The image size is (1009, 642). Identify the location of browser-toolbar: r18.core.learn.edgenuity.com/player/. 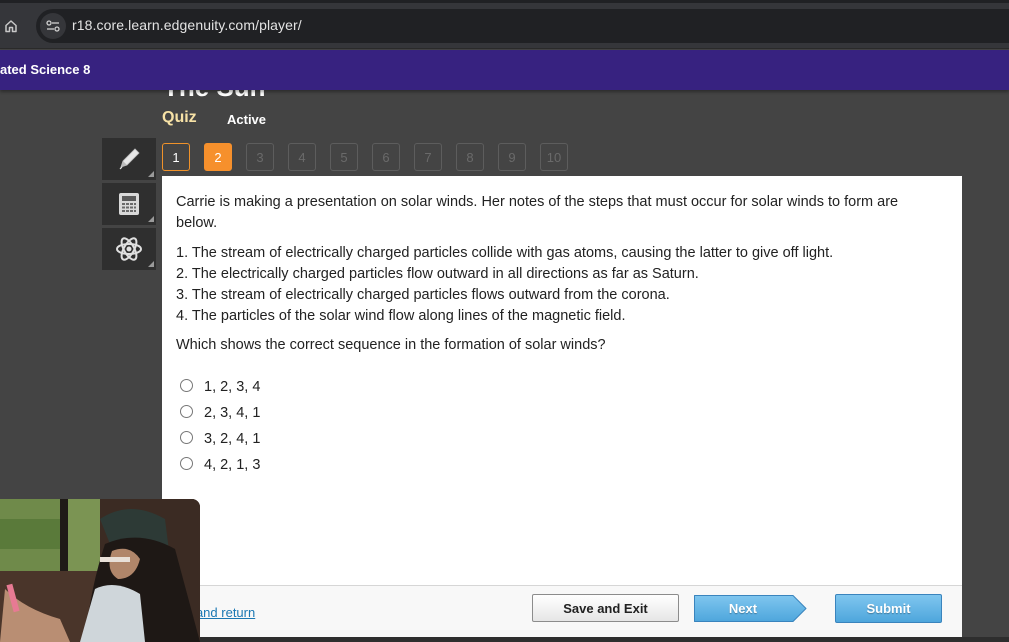
(504, 26).